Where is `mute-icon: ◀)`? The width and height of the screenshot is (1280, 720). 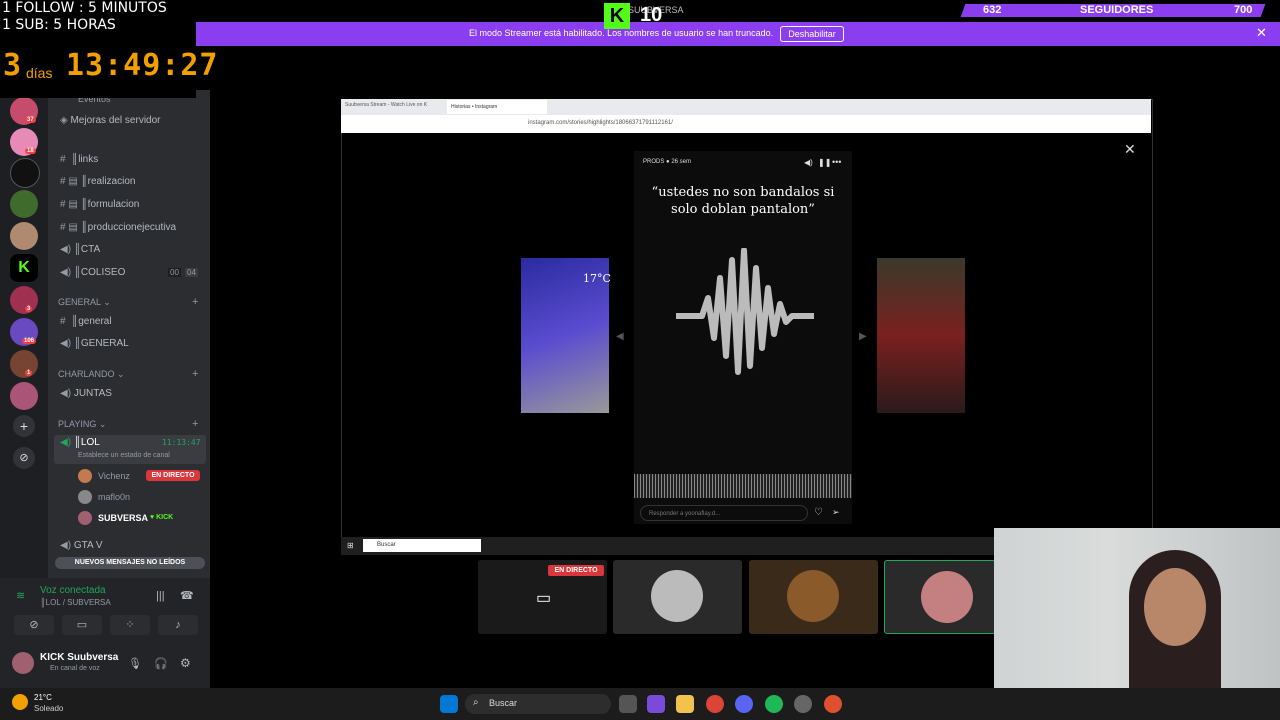
mute-icon: ◀) is located at coordinates (808, 162).